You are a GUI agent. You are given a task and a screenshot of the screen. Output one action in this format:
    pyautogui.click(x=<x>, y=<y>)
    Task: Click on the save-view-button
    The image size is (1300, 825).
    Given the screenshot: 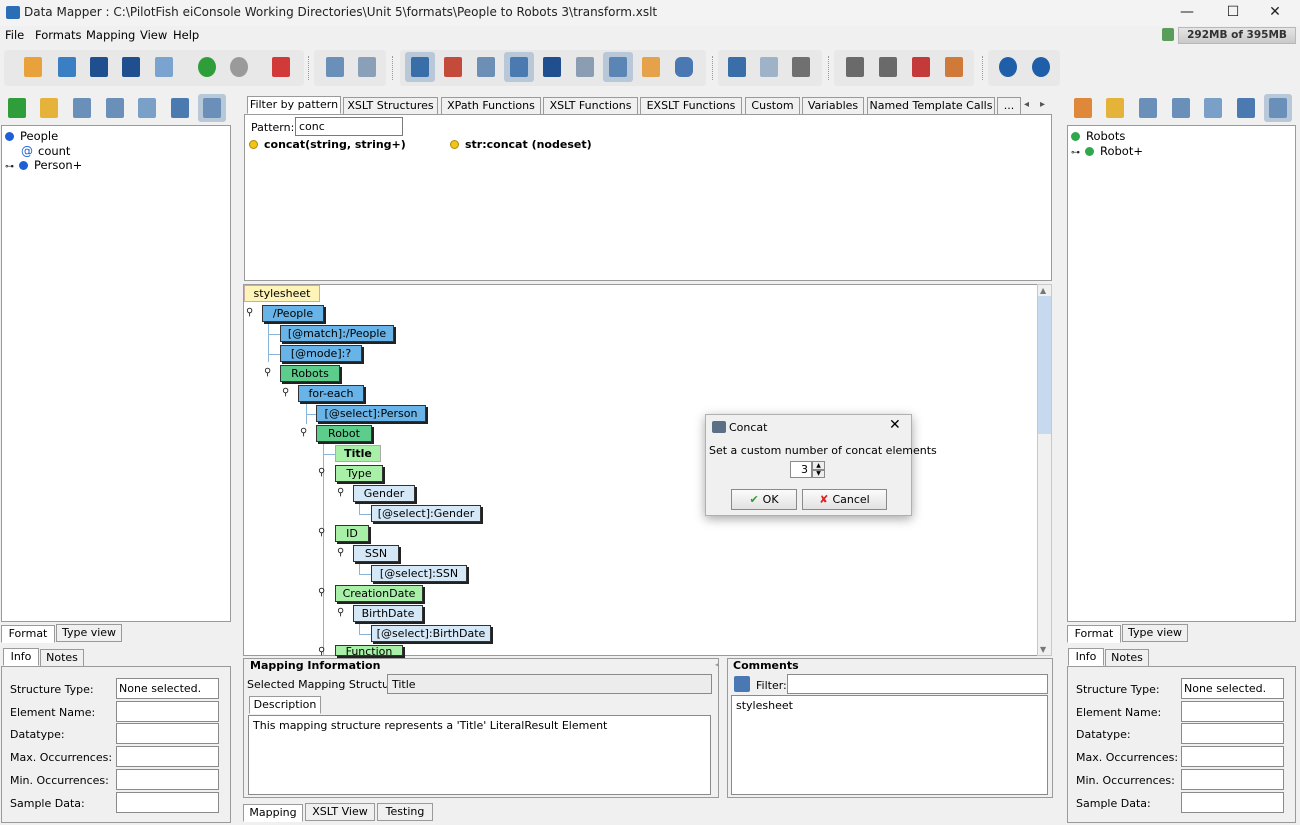 What is the action you would take?
    pyautogui.click(x=552, y=67)
    